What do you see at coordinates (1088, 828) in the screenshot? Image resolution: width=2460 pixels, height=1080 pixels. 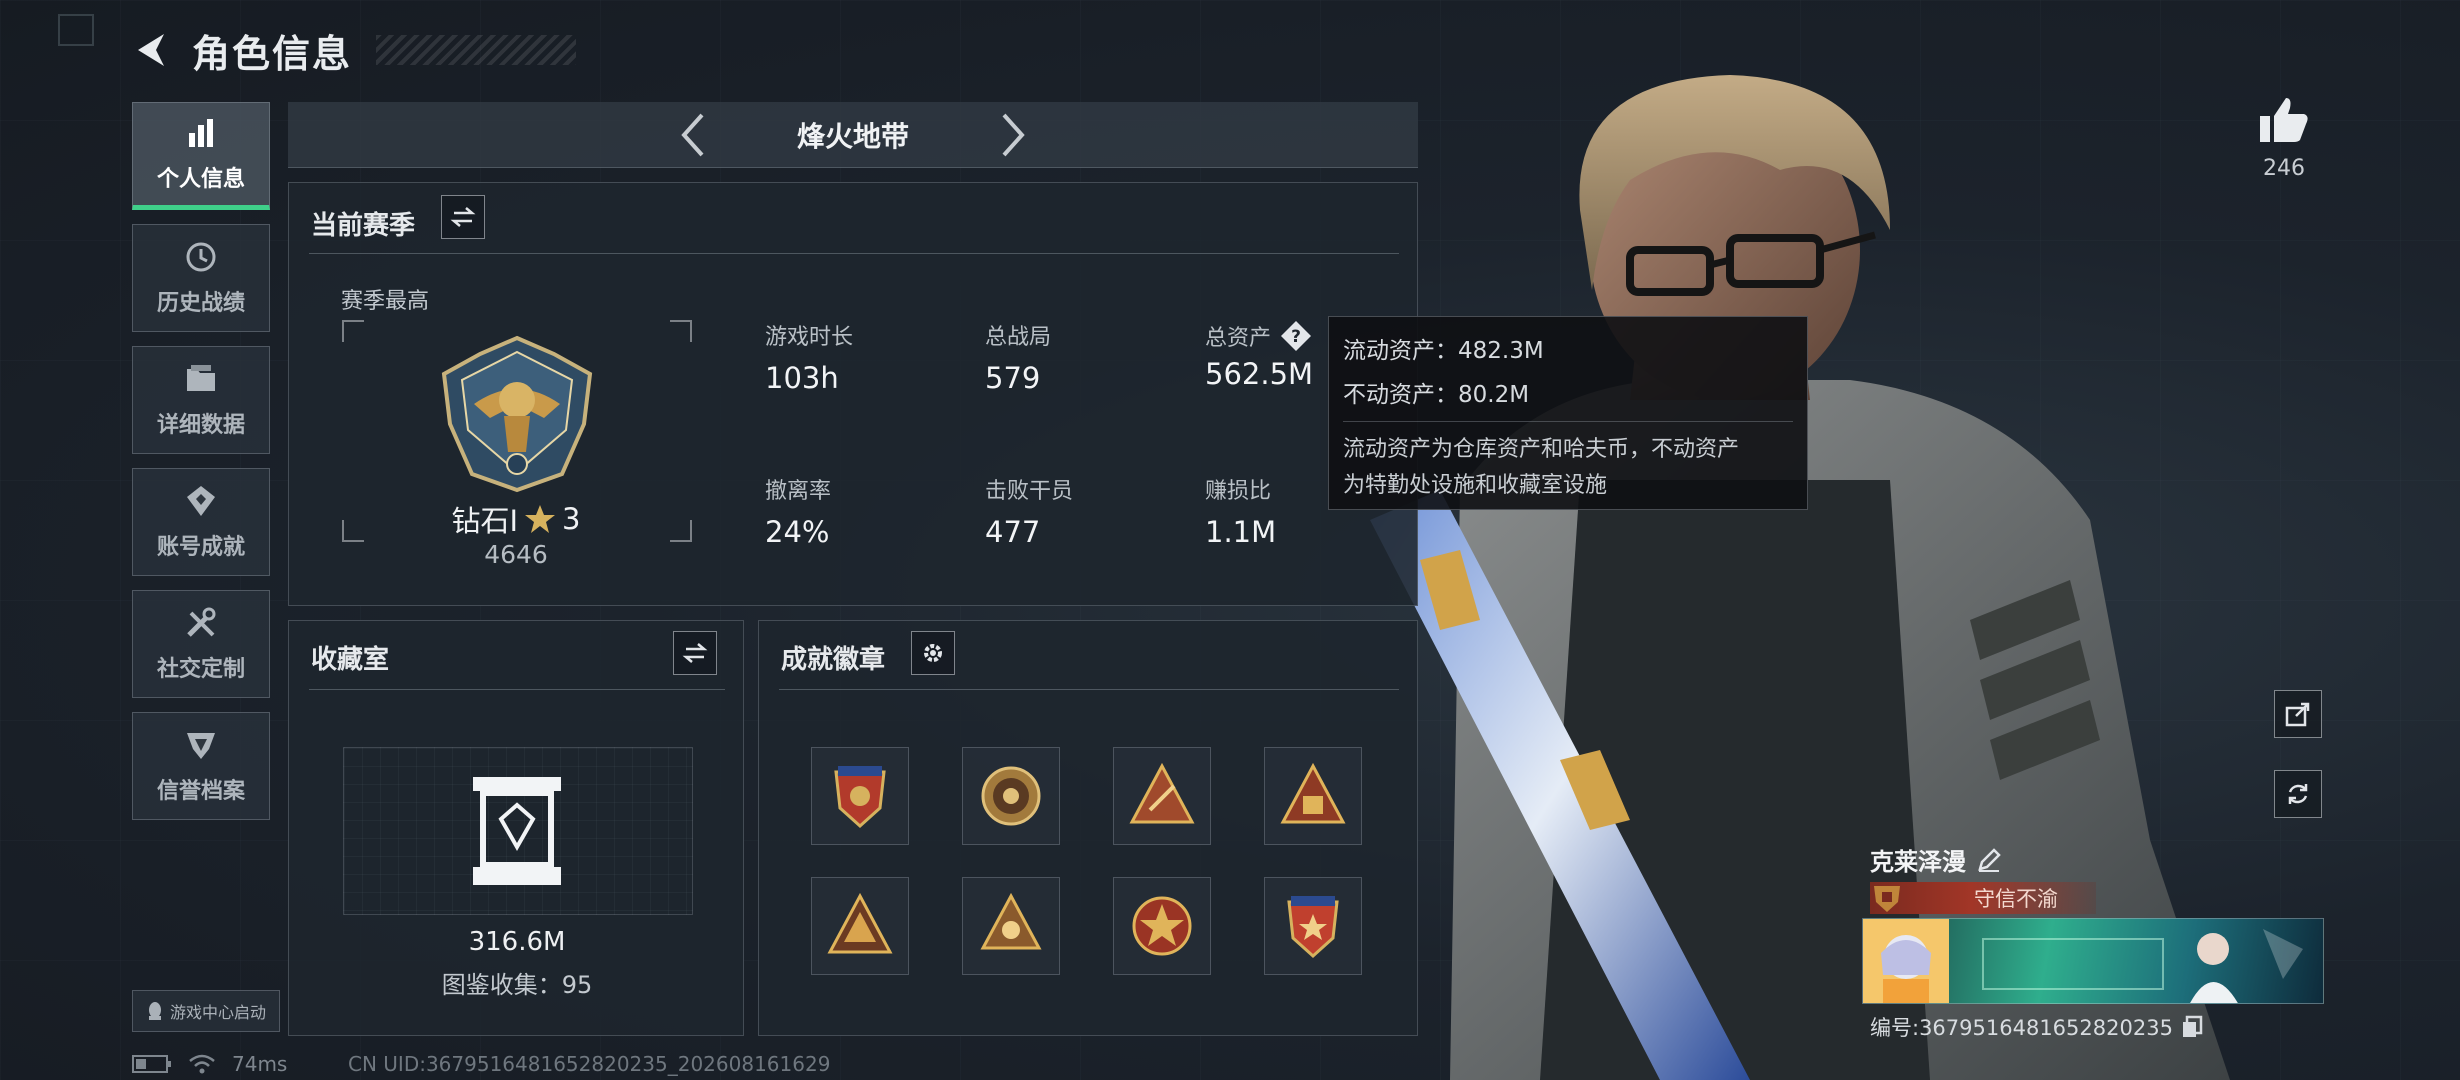 I see `badges-panel: 成就徽章` at bounding box center [1088, 828].